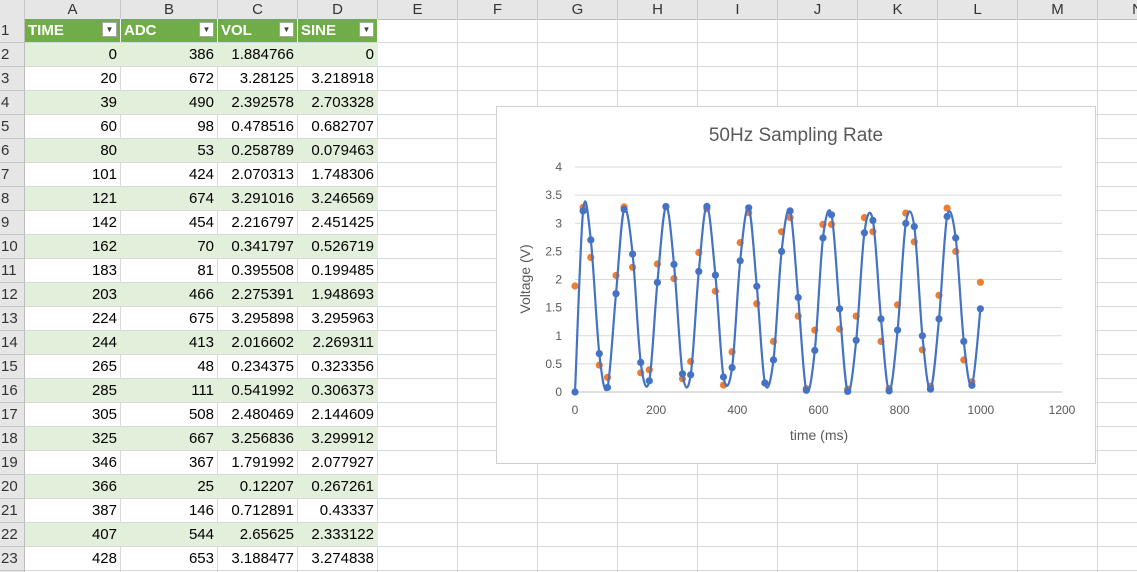 Image resolution: width=1137 pixels, height=572 pixels. Describe the element at coordinates (169, 150) in the screenshot. I see `table-cell-adc: 53` at that location.